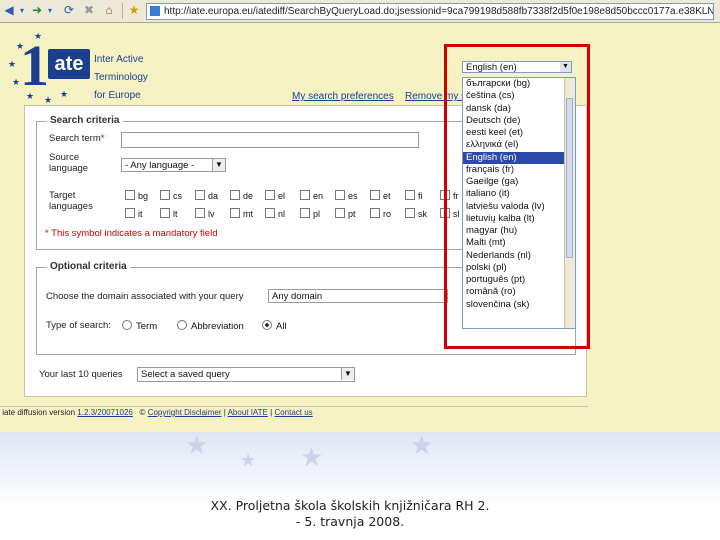  What do you see at coordinates (39, 412) in the screenshot?
I see `version-prefix: iate diffusion version` at bounding box center [39, 412].